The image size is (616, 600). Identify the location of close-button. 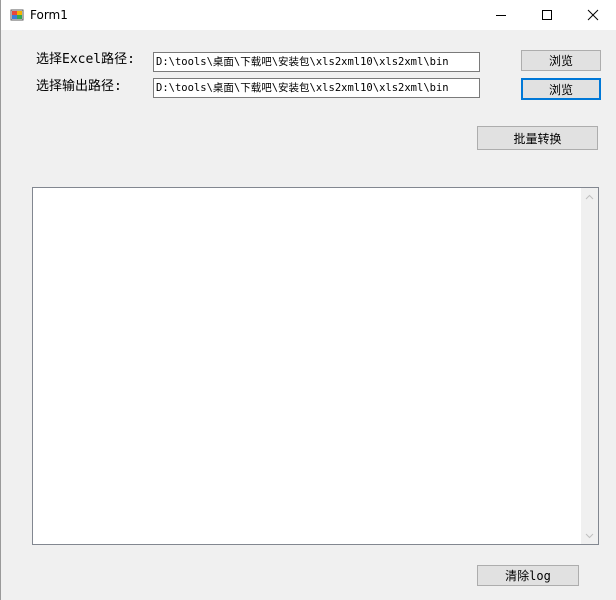
(593, 15).